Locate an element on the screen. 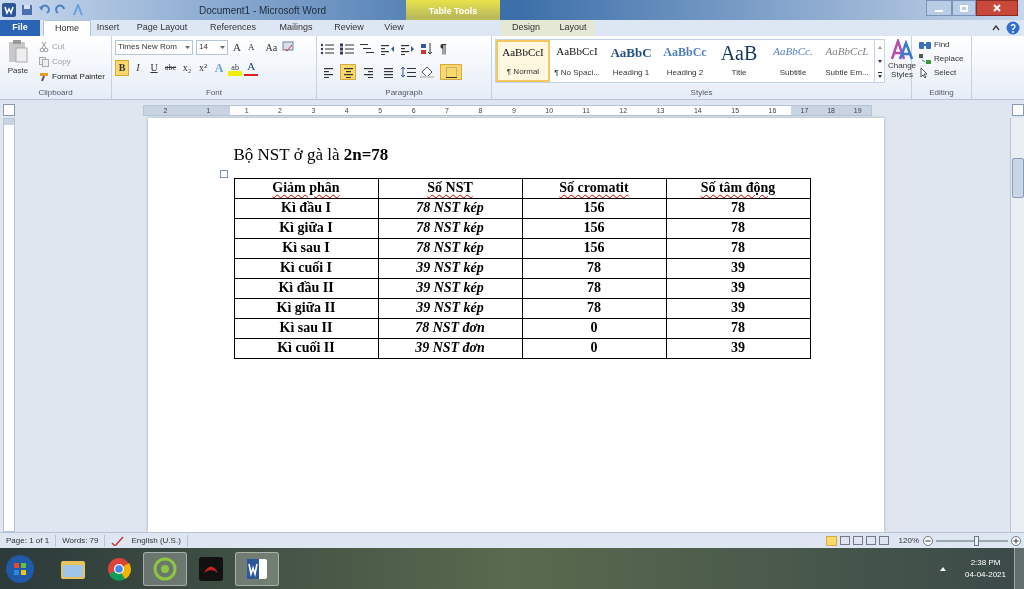  start-button is located at coordinates (20, 568).